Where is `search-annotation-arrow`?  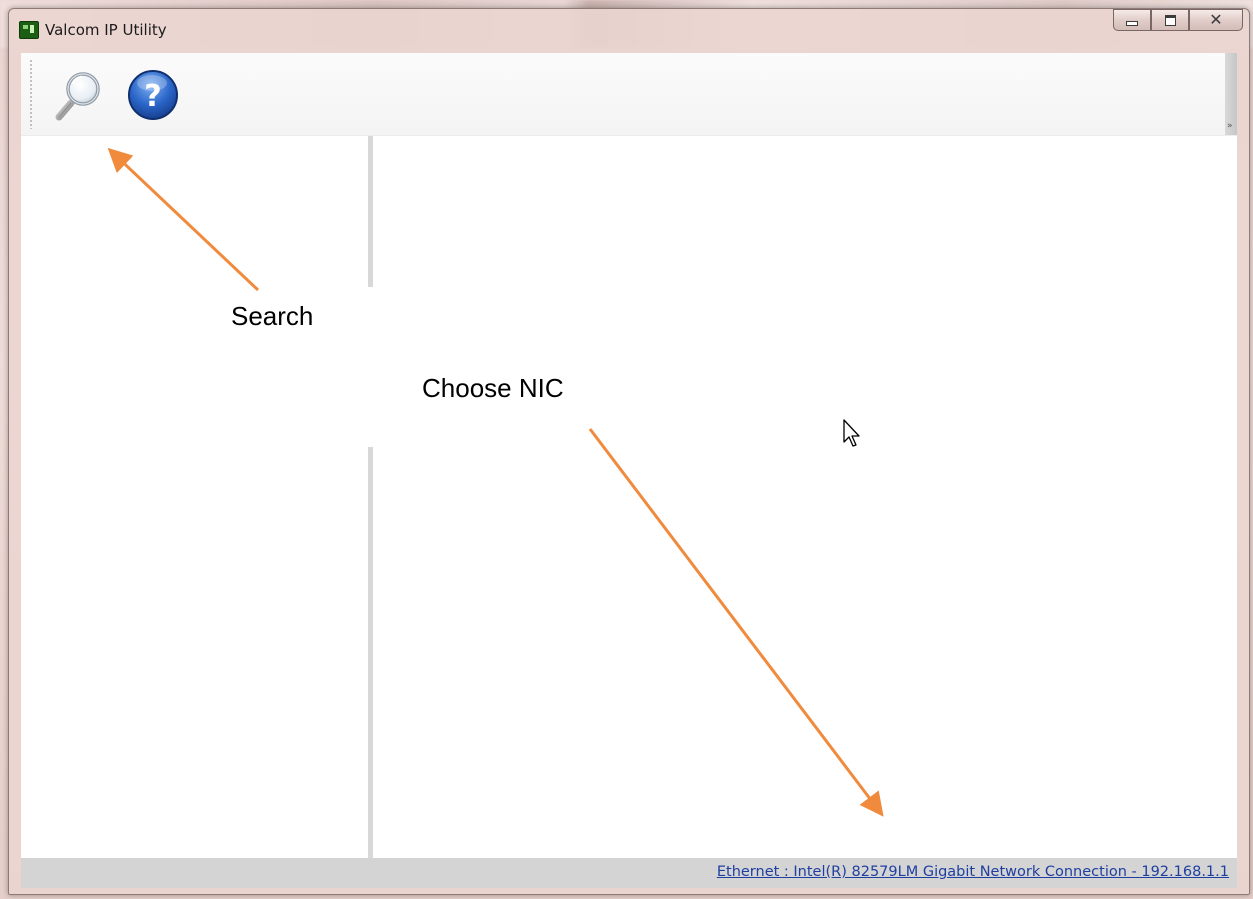 search-annotation-arrow is located at coordinates (183, 219).